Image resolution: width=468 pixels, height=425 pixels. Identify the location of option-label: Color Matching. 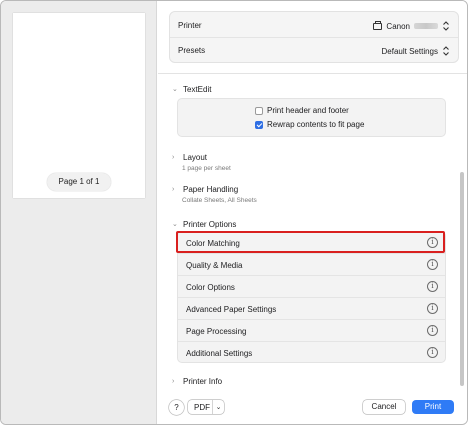
(213, 243).